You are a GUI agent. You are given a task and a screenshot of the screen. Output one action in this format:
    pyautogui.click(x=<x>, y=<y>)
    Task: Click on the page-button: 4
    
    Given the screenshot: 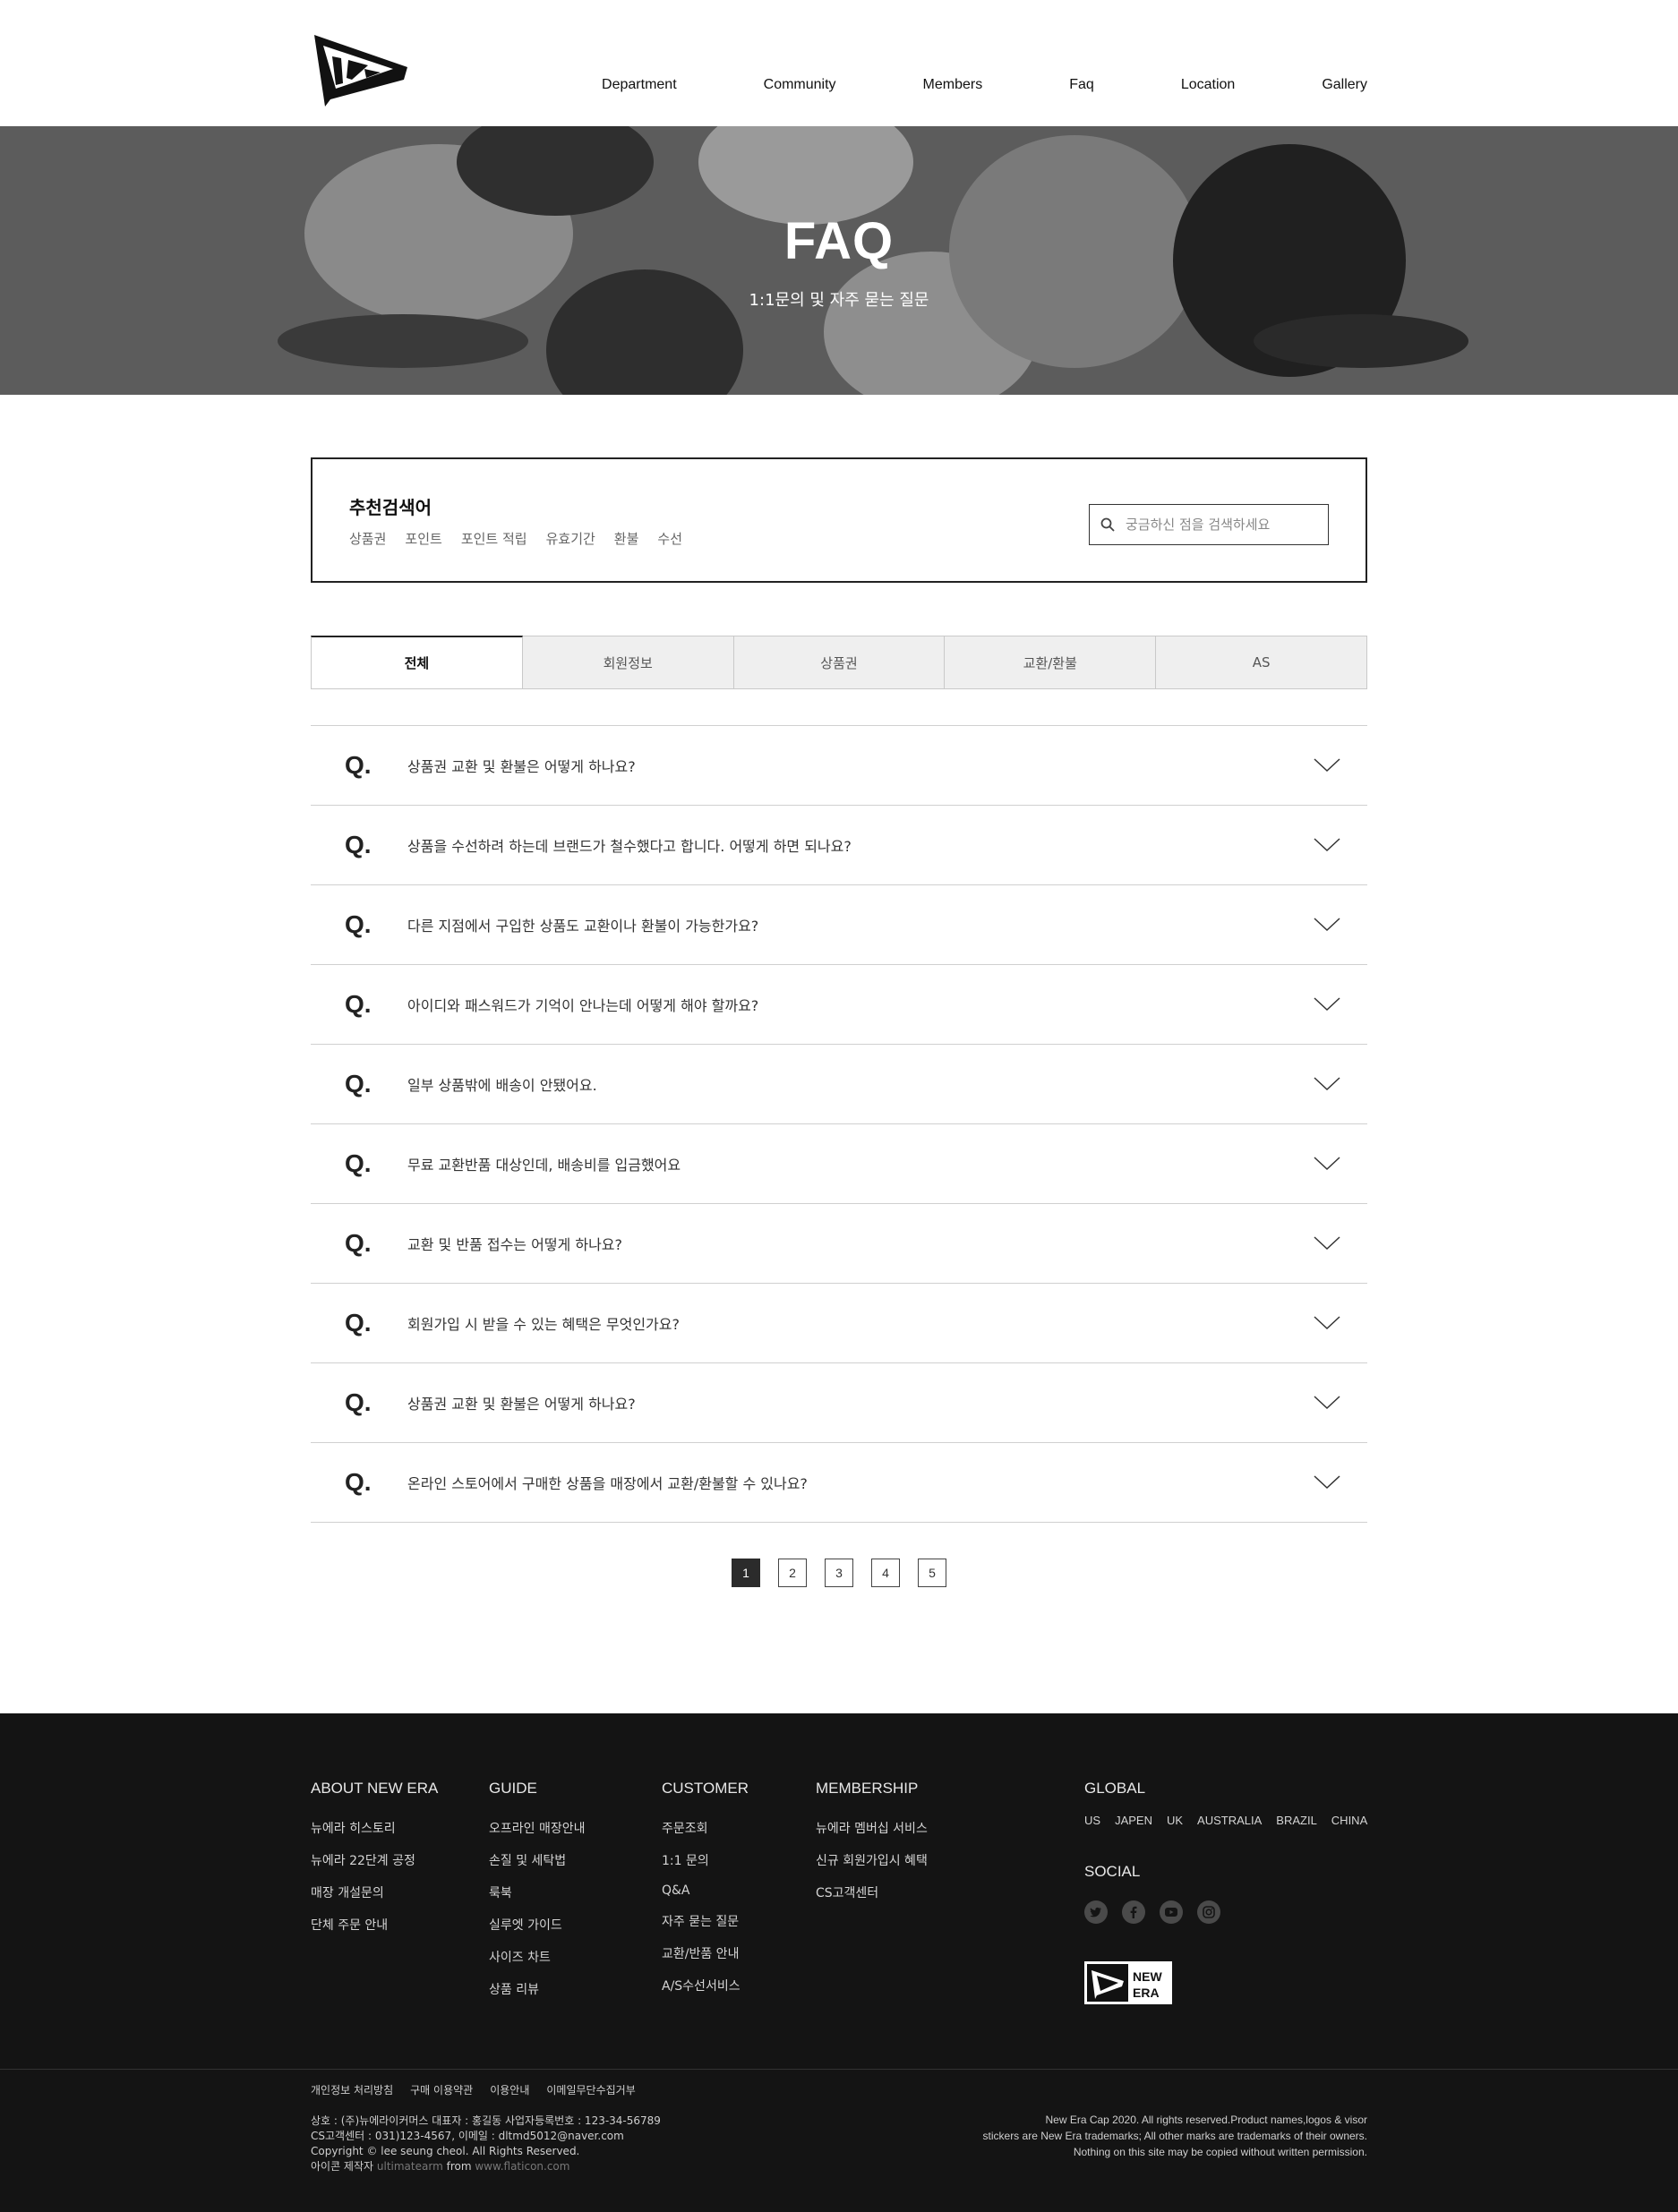 What is the action you would take?
    pyautogui.click(x=885, y=1573)
    